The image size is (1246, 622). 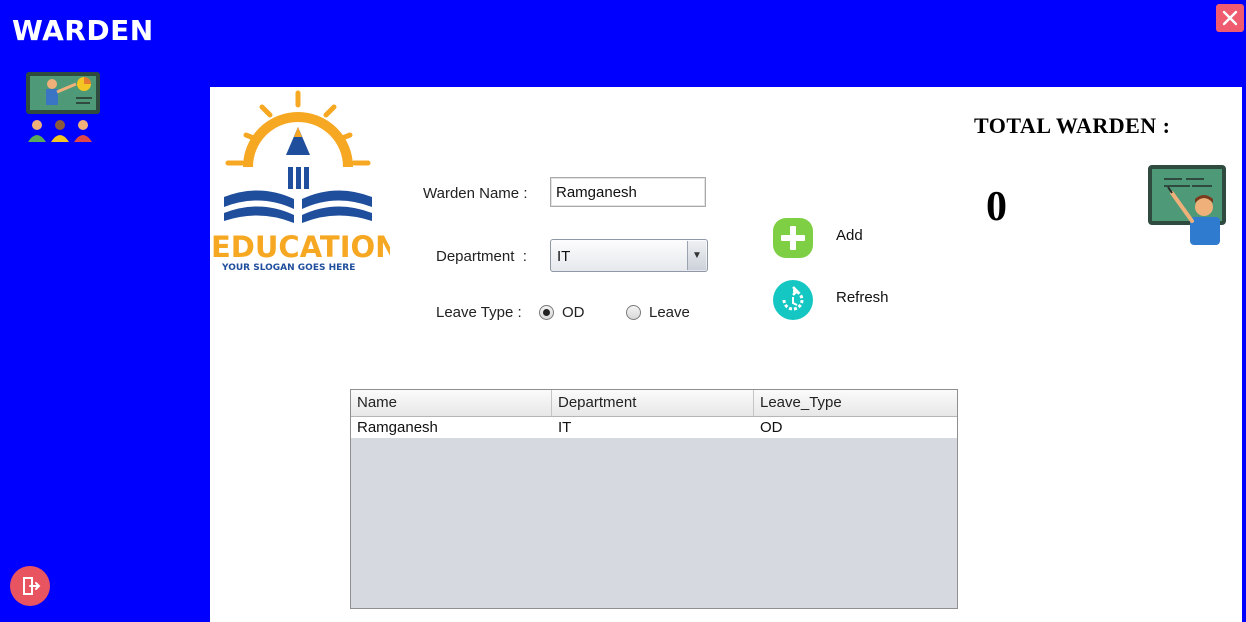 I want to click on cell-department: IT, so click(x=565, y=427).